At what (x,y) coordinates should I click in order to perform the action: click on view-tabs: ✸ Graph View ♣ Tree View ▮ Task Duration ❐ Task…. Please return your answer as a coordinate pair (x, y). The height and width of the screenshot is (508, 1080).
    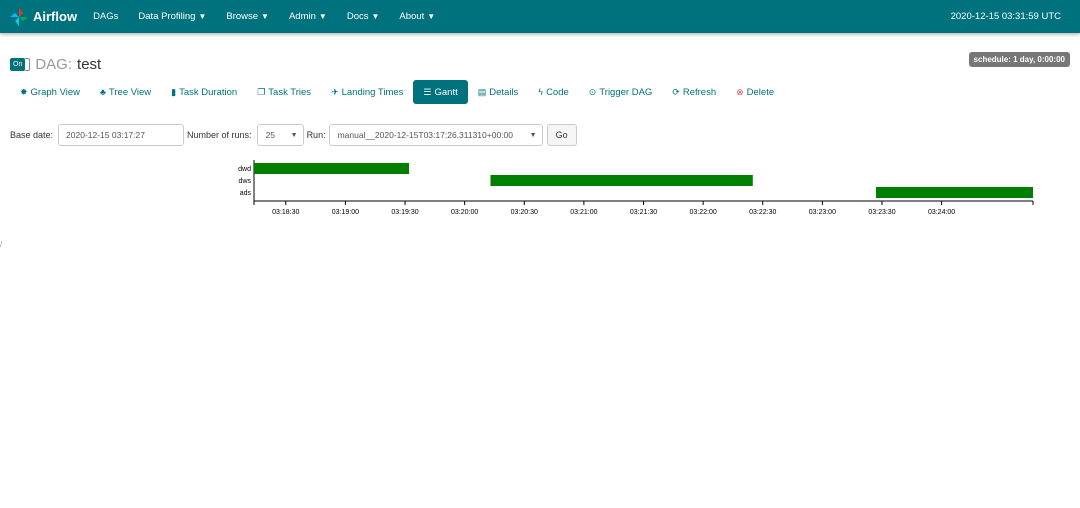
    Looking at the image, I should click on (397, 92).